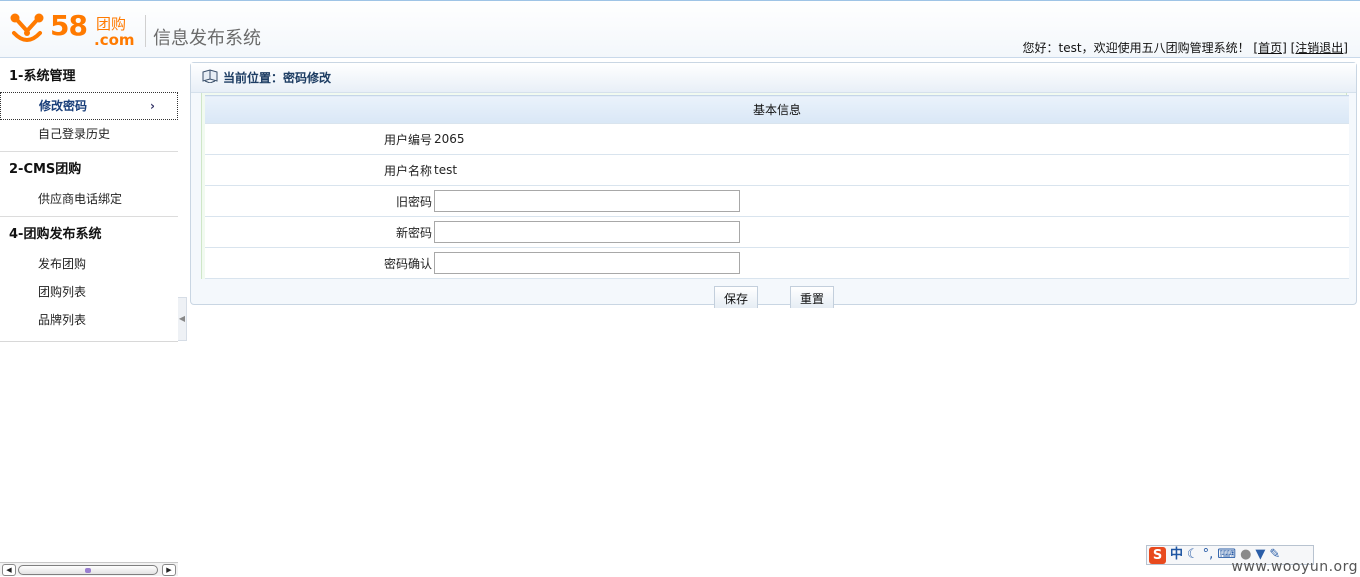  What do you see at coordinates (145, 31) in the screenshot?
I see `header-divider` at bounding box center [145, 31].